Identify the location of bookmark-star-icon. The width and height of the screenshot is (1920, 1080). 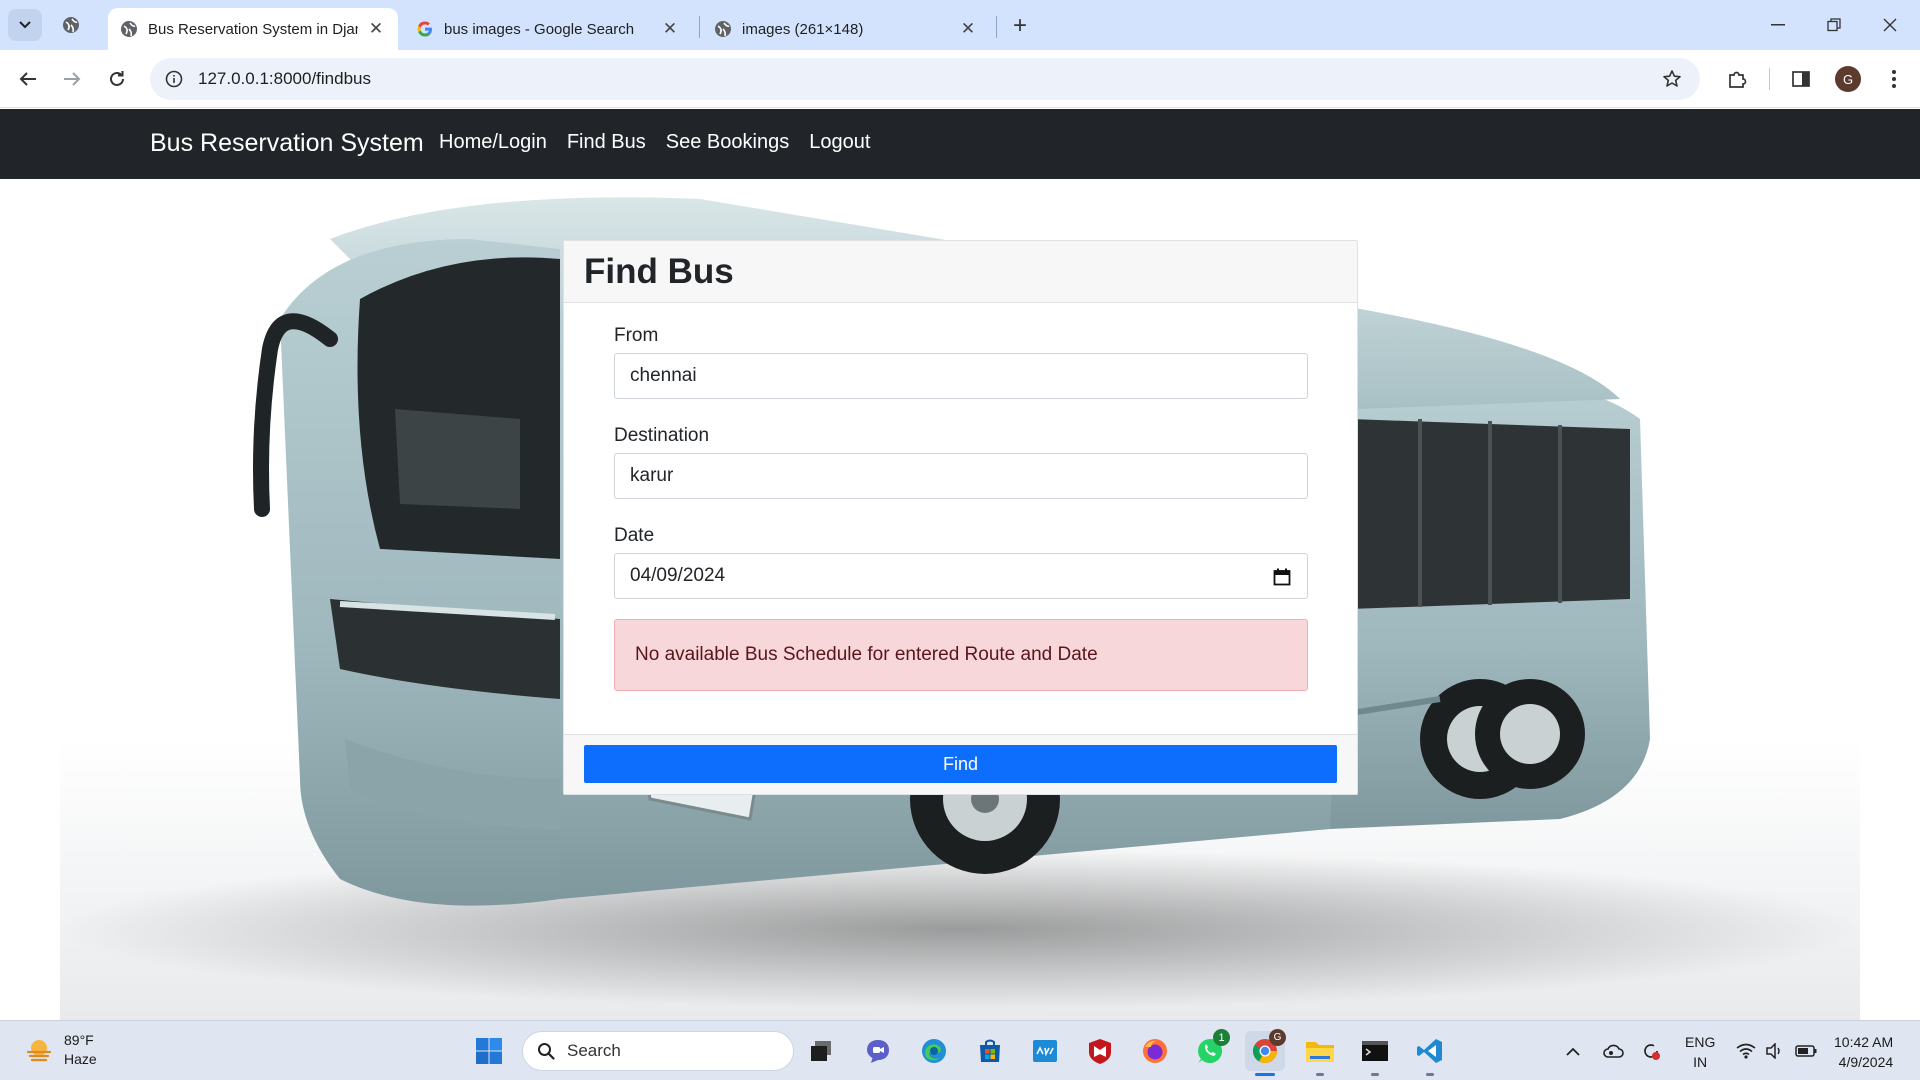
(1672, 79).